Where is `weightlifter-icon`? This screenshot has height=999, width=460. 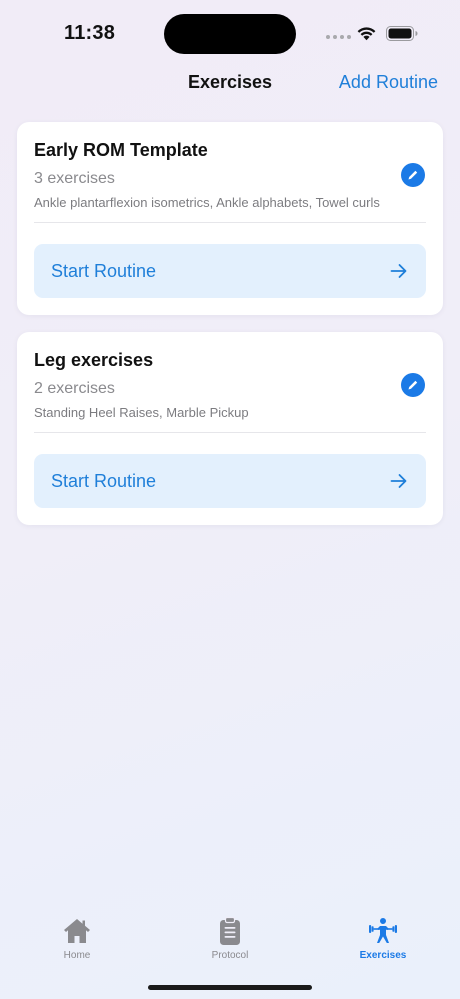 weightlifter-icon is located at coordinates (383, 930).